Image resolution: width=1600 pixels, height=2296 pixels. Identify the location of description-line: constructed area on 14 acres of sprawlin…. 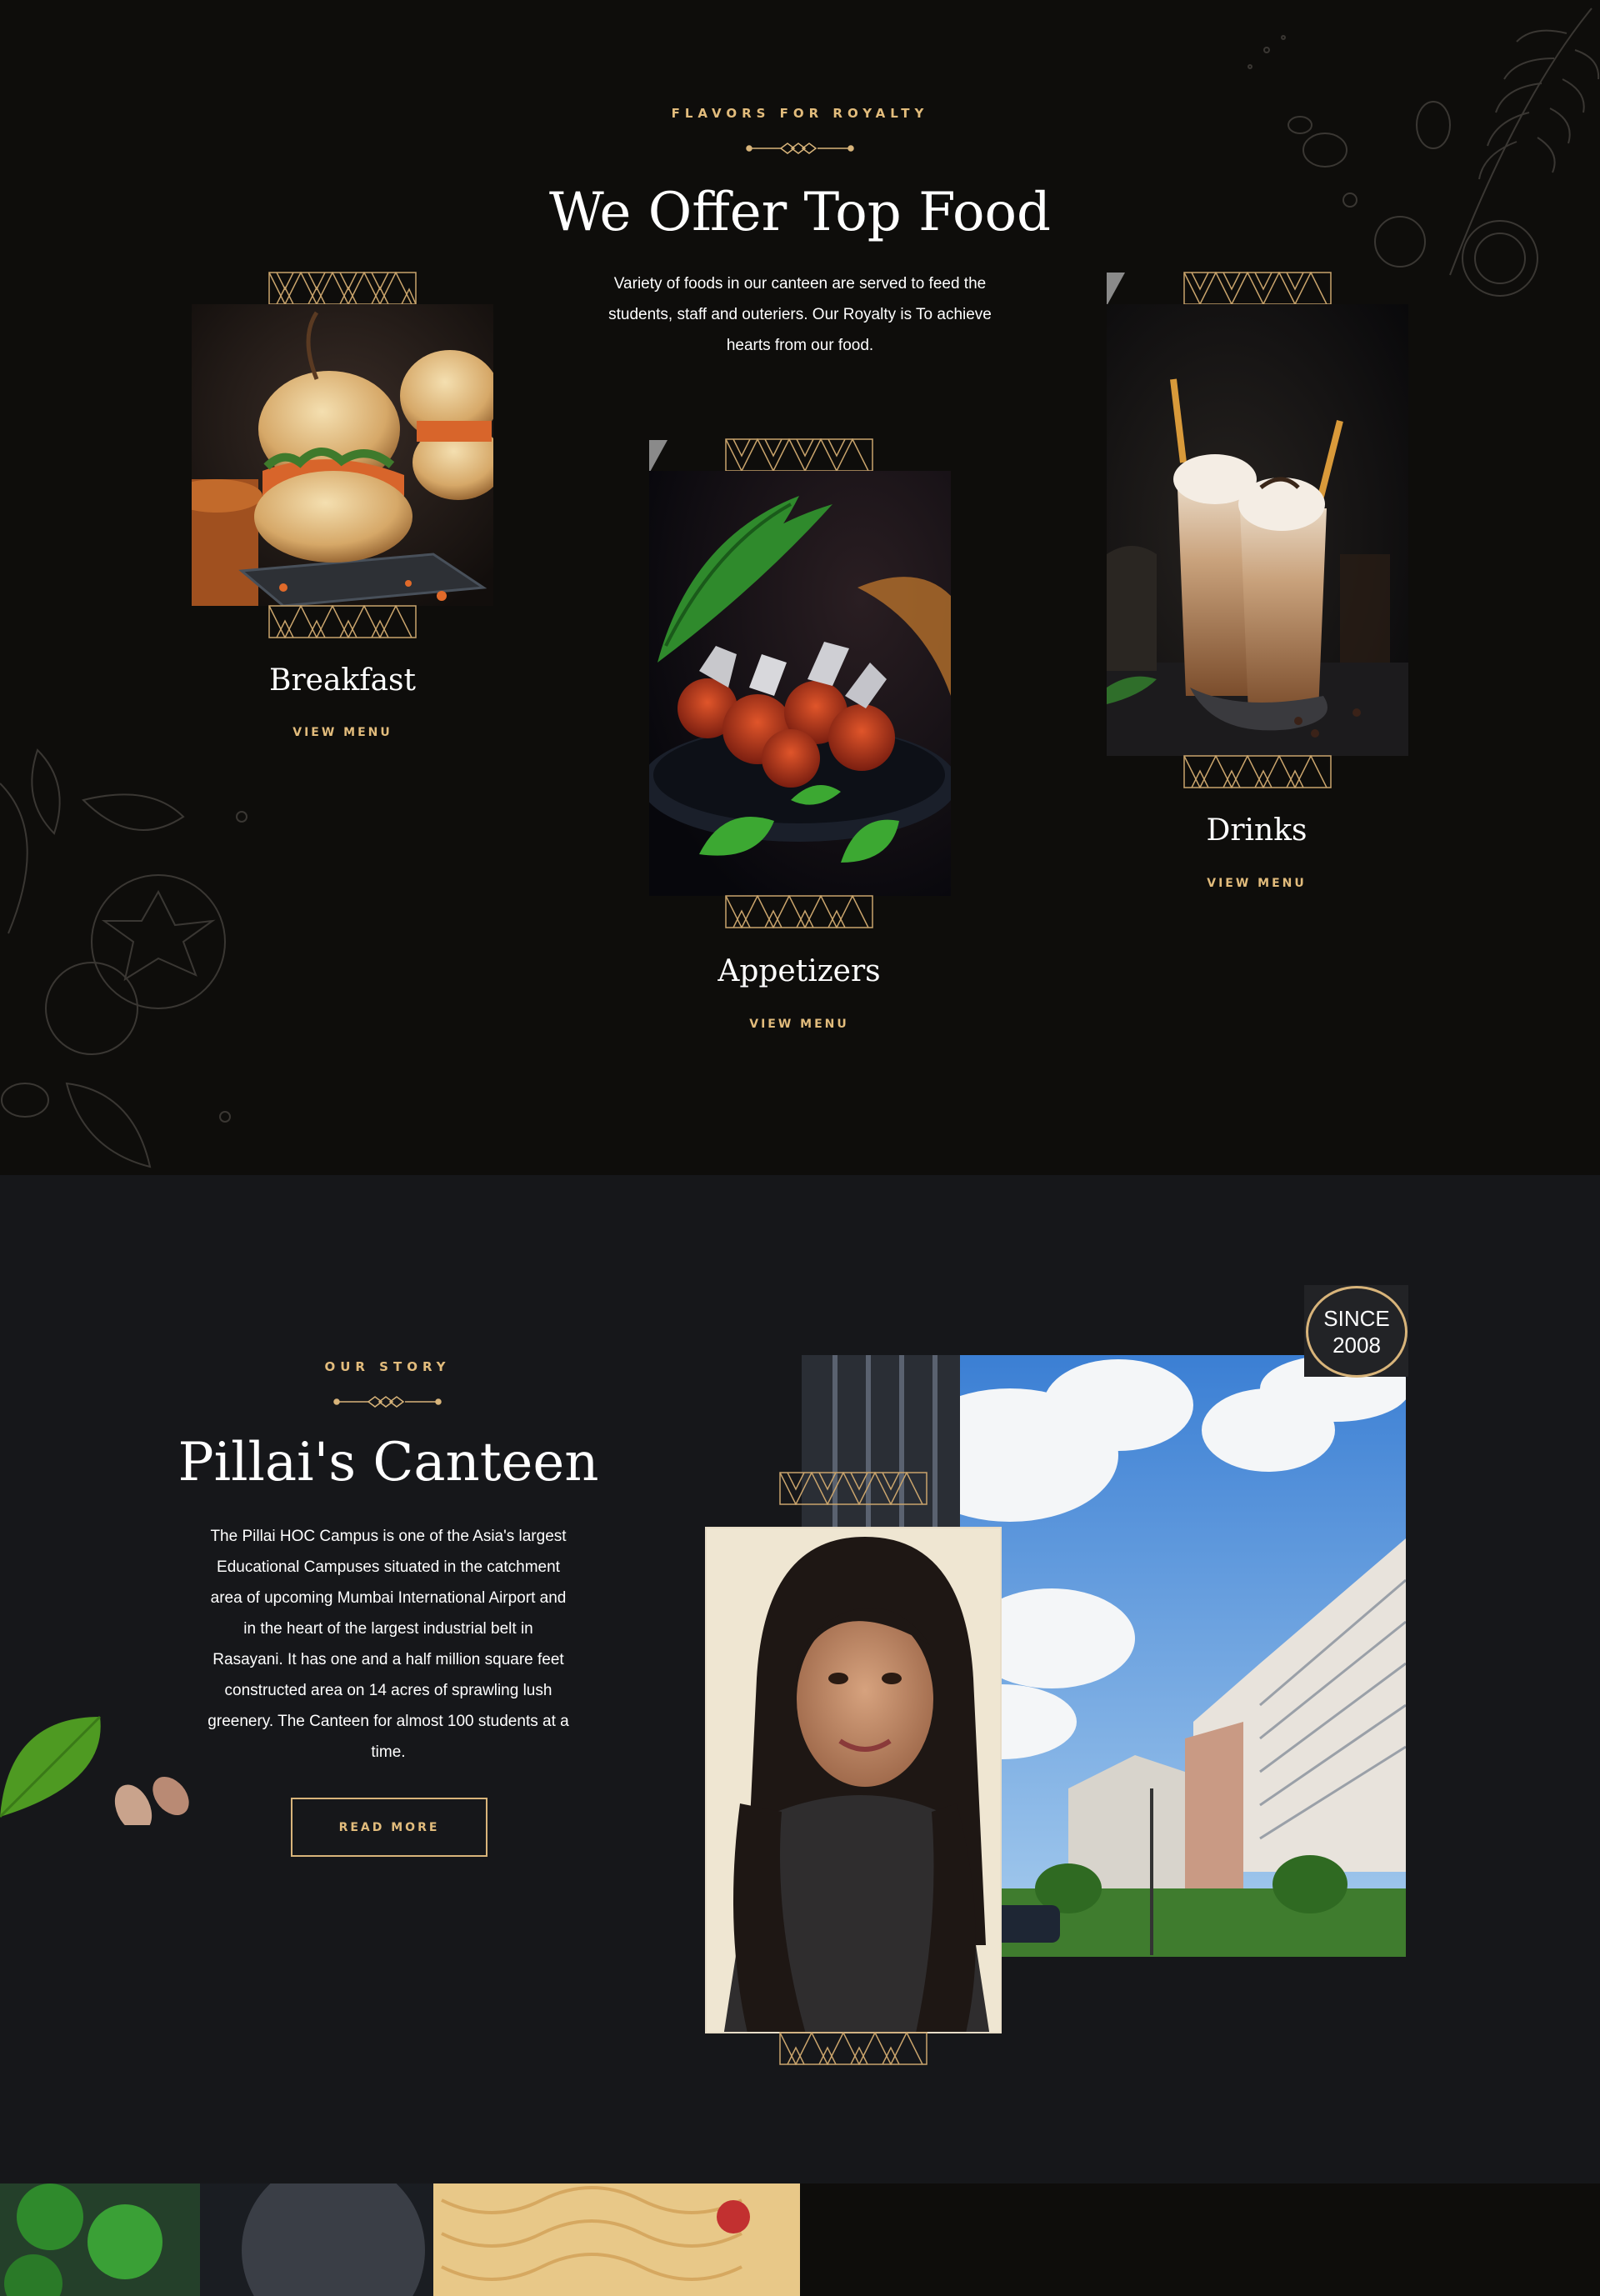
(388, 1690).